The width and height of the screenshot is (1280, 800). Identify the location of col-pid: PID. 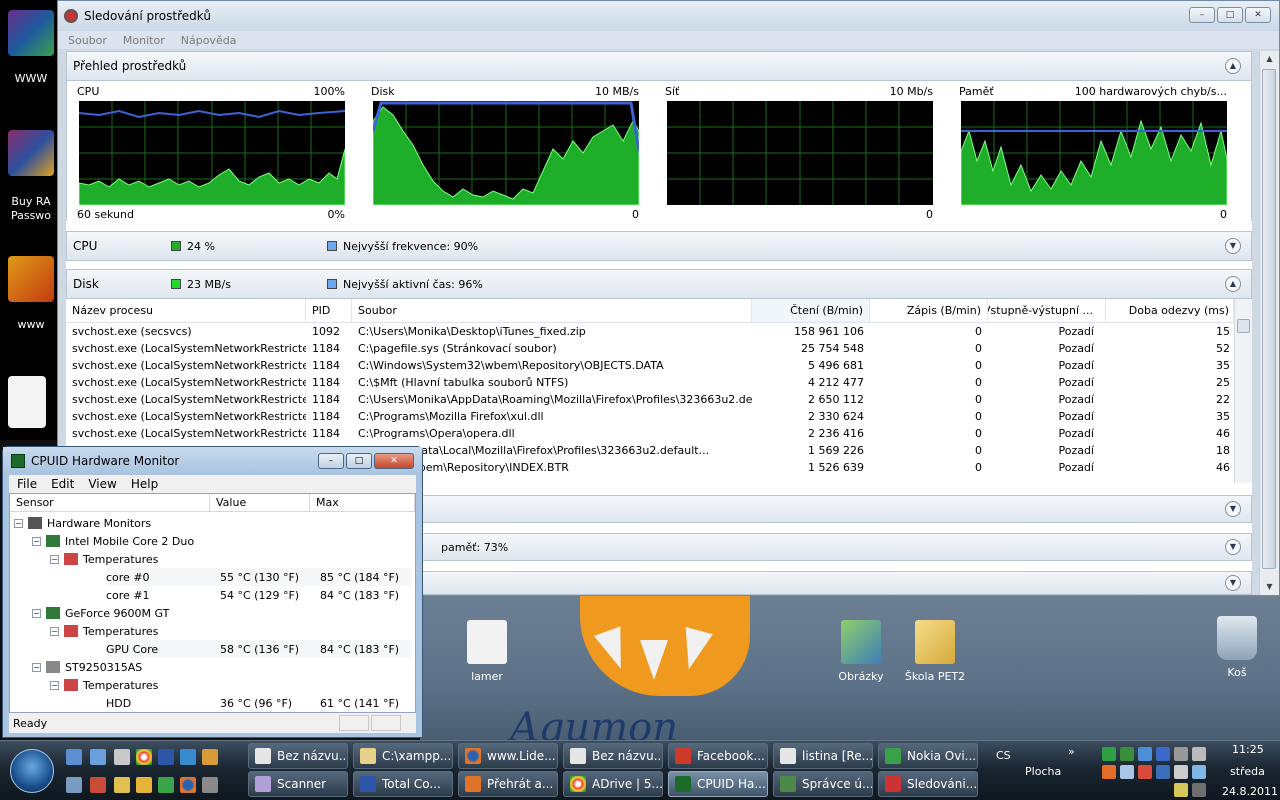
(329, 310).